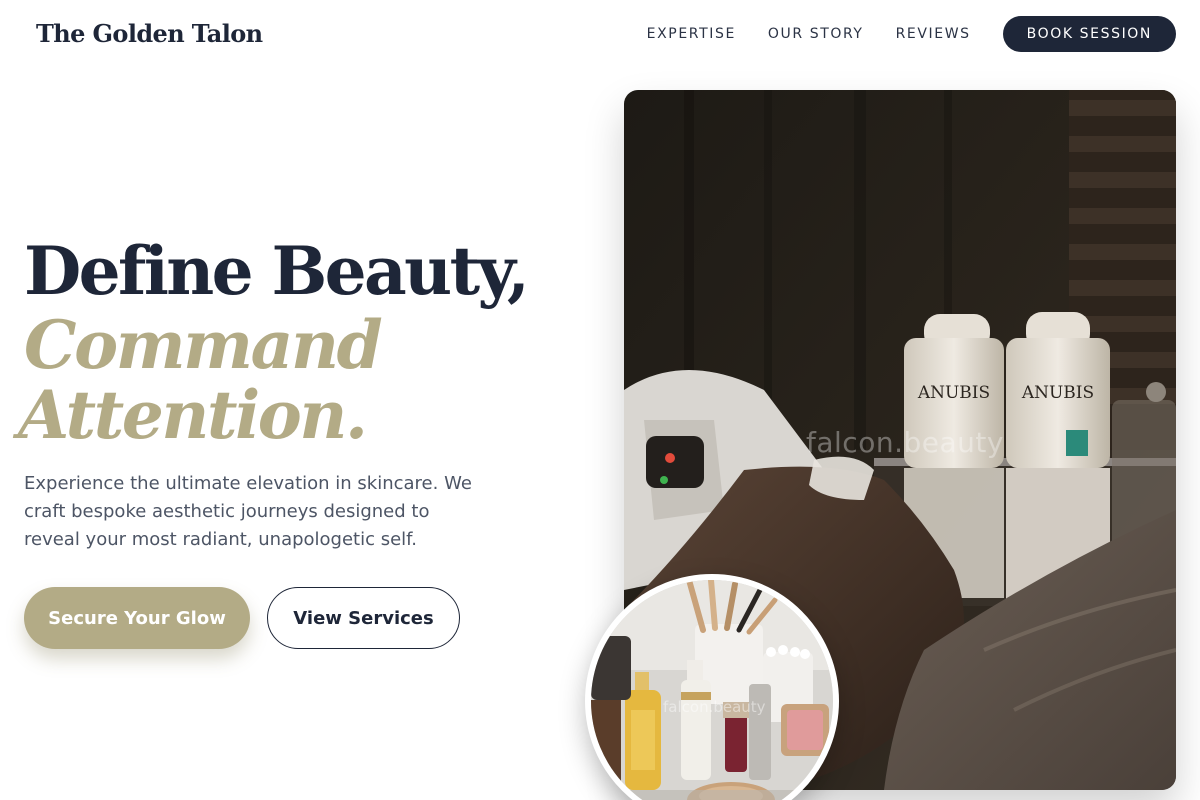  What do you see at coordinates (149, 33) in the screenshot?
I see `brand-logo: The Golden Talon` at bounding box center [149, 33].